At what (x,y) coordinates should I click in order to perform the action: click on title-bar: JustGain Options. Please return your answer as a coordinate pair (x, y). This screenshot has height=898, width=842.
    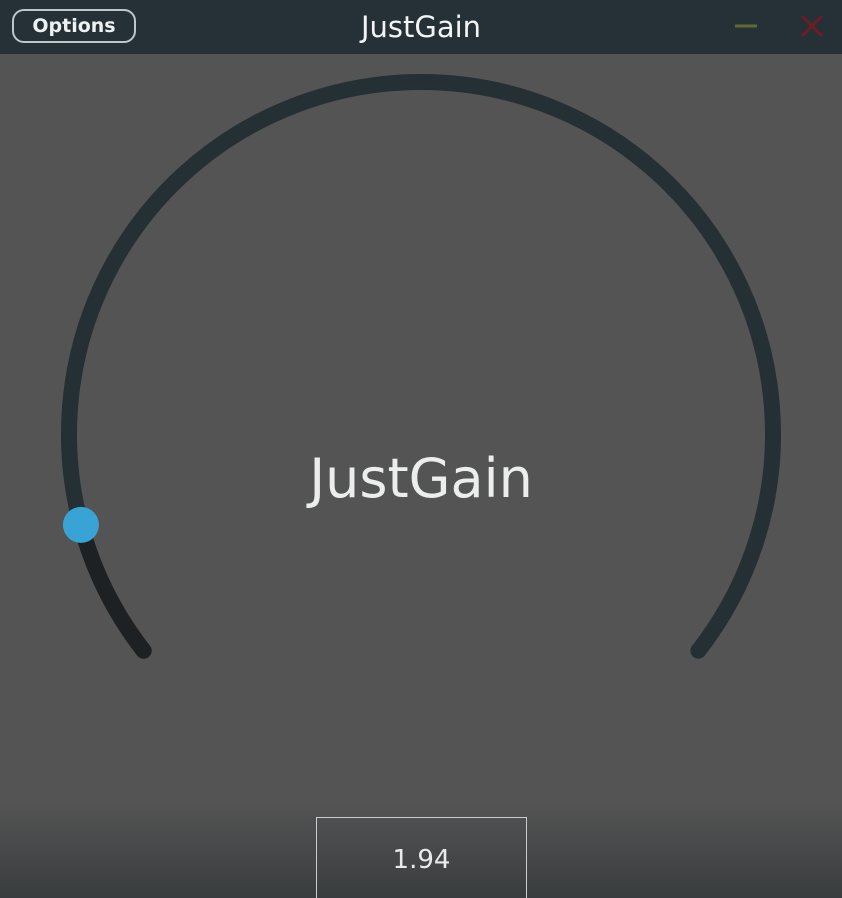
    Looking at the image, I should click on (421, 27).